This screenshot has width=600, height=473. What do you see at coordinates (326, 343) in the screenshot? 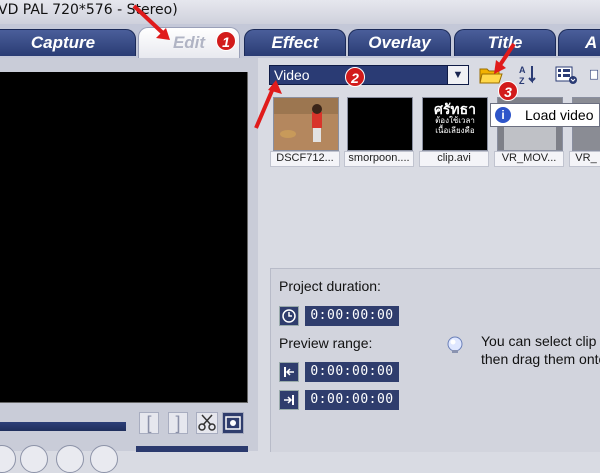
I see `preview-range-label: Preview range:` at bounding box center [326, 343].